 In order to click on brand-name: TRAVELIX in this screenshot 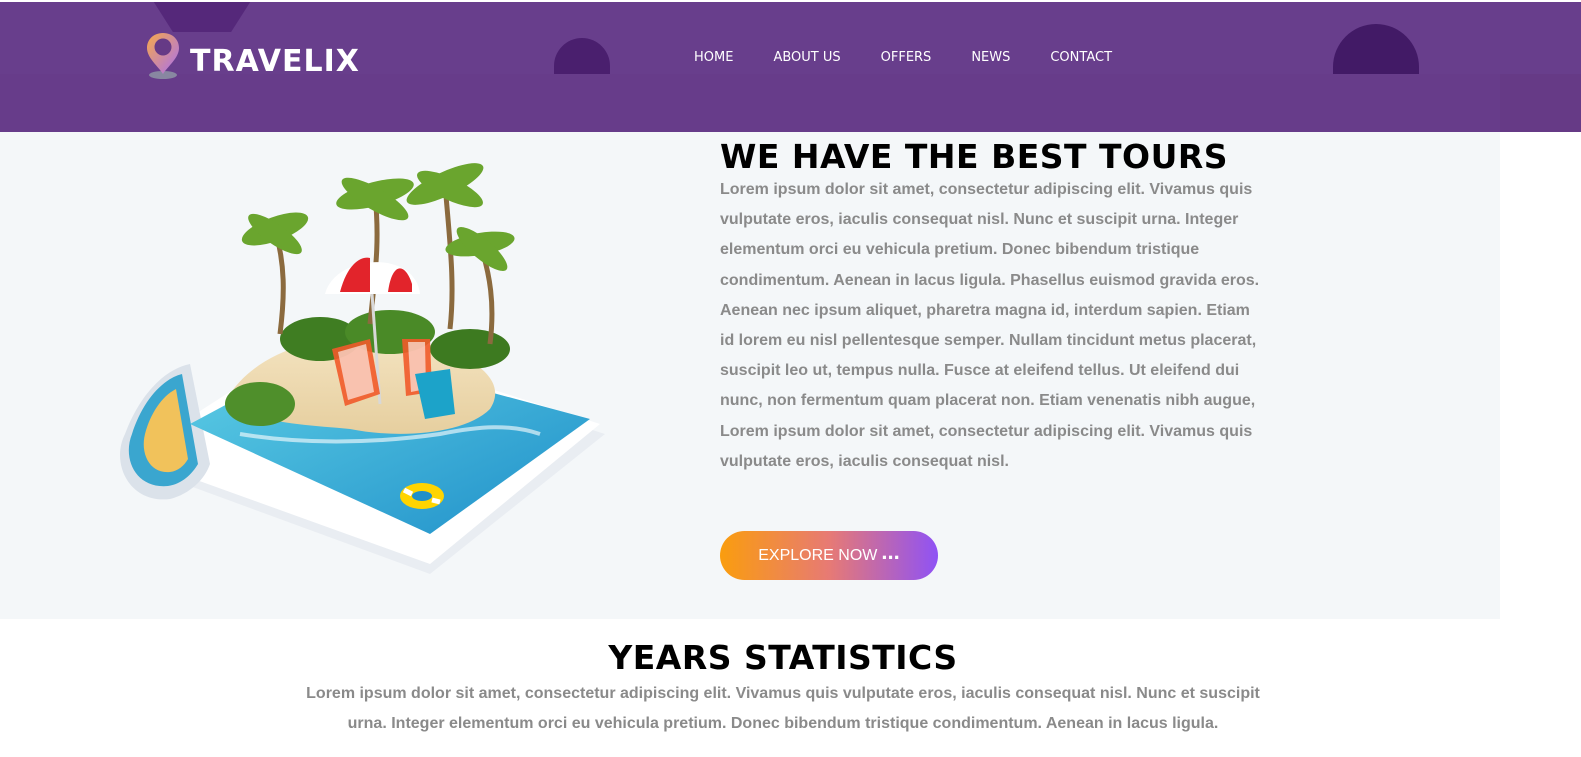, I will do `click(275, 61)`.